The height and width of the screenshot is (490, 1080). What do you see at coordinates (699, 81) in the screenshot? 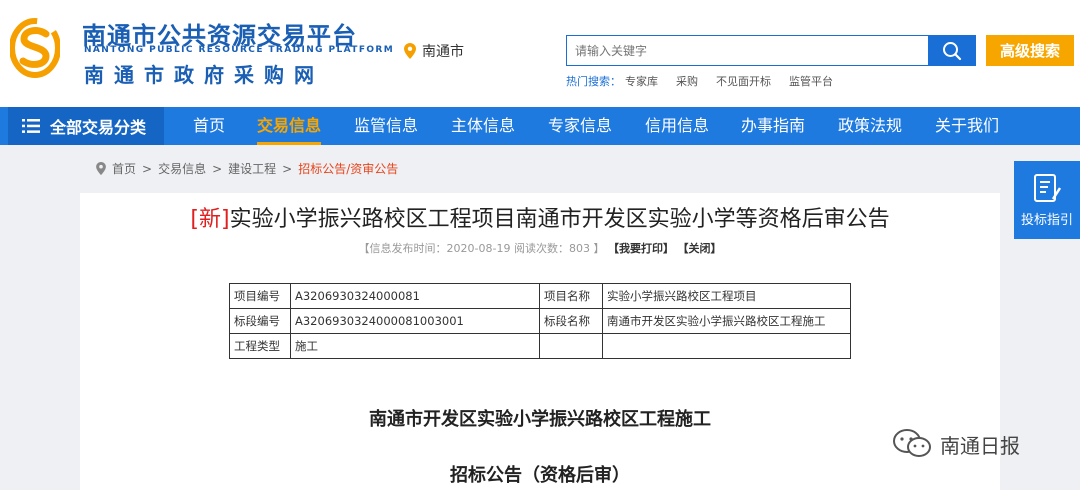
I see `hot-search: 热门搜索： 专家库 采购 不见面开标 监管平台` at bounding box center [699, 81].